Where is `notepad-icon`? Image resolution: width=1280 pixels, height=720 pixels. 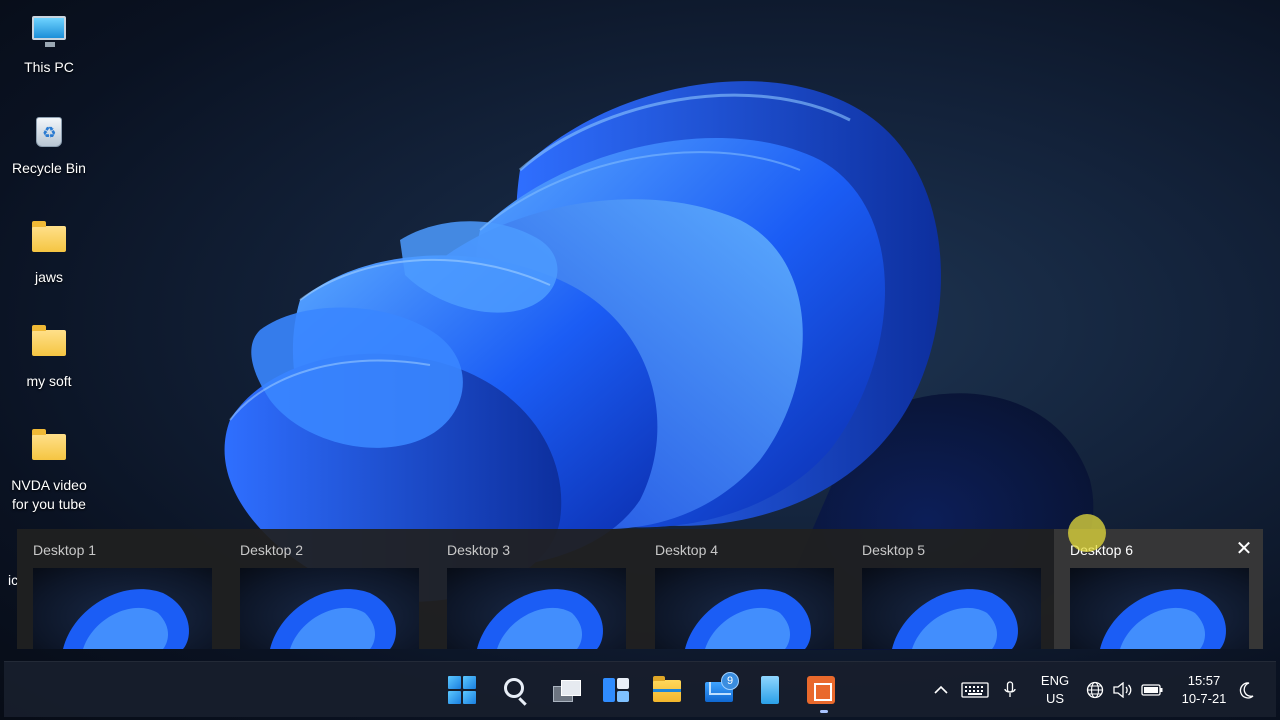
notepad-icon is located at coordinates (770, 690).